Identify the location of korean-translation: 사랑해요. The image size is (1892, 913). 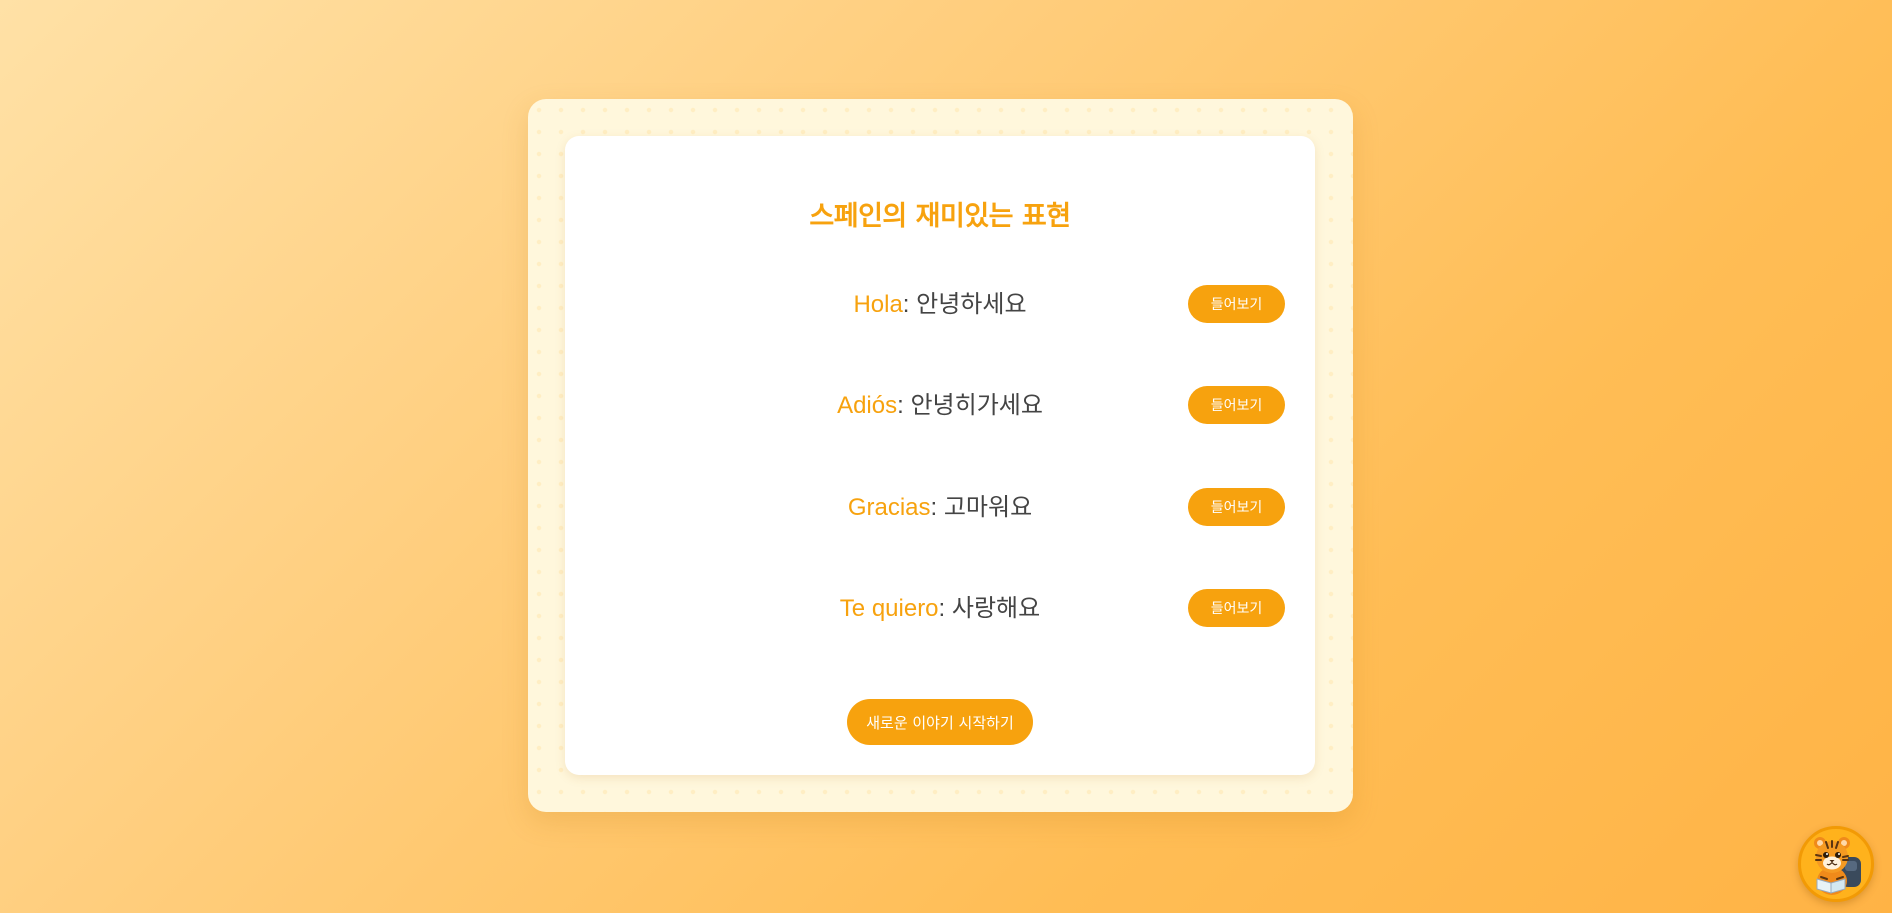
(996, 608).